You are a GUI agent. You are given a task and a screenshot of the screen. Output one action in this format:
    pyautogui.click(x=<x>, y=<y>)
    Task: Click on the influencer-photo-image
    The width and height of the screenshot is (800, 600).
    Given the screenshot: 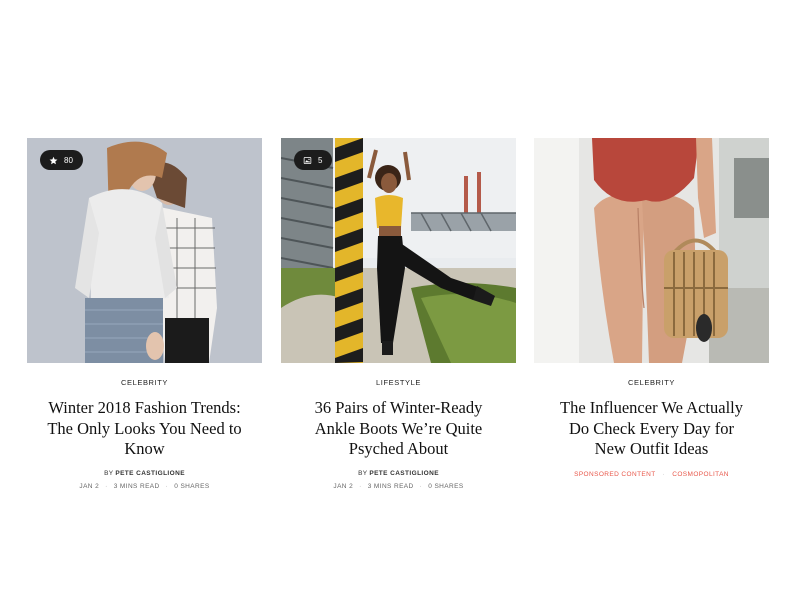 What is the action you would take?
    pyautogui.click(x=651, y=250)
    